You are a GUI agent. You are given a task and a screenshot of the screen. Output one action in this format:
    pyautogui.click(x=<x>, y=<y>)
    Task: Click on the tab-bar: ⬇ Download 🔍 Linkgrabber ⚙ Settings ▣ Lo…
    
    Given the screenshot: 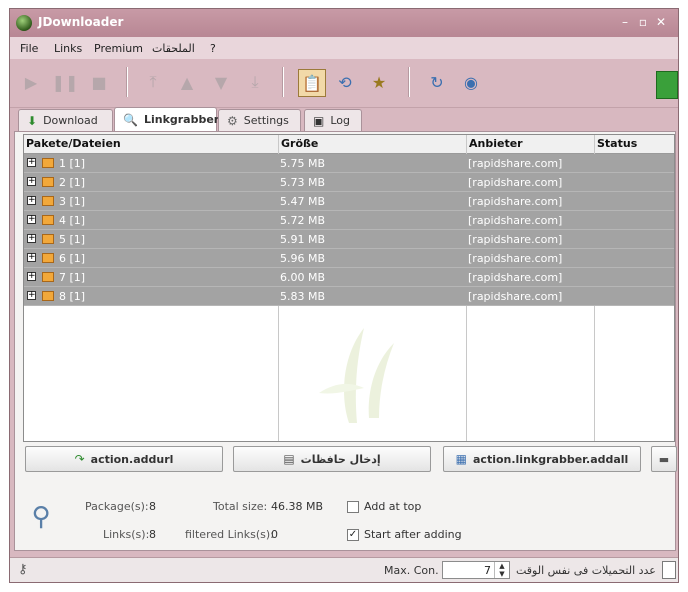 What is the action you would take?
    pyautogui.click(x=344, y=119)
    